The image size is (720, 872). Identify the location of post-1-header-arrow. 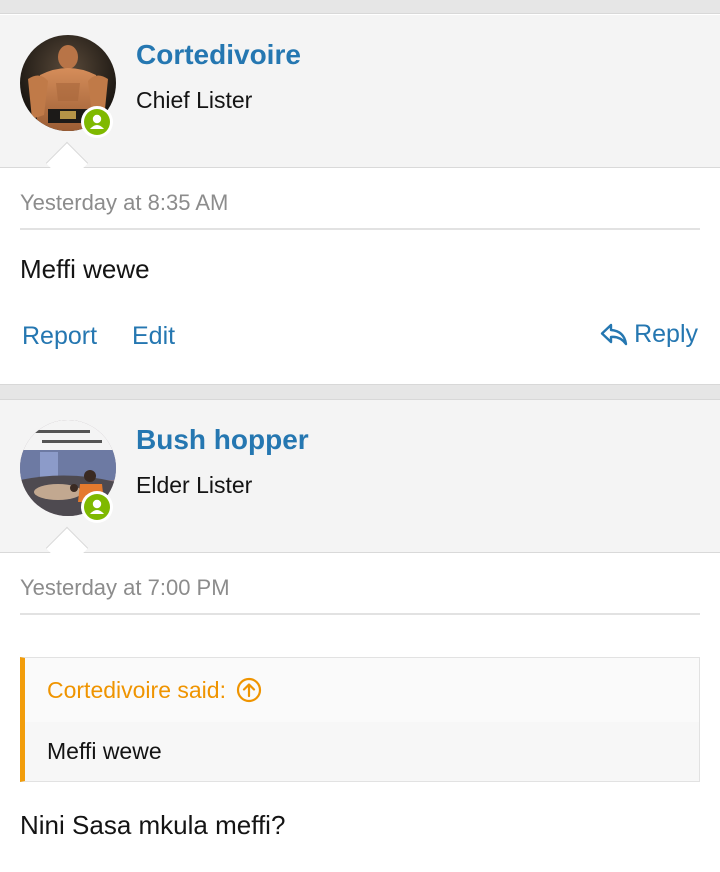
(67, 163).